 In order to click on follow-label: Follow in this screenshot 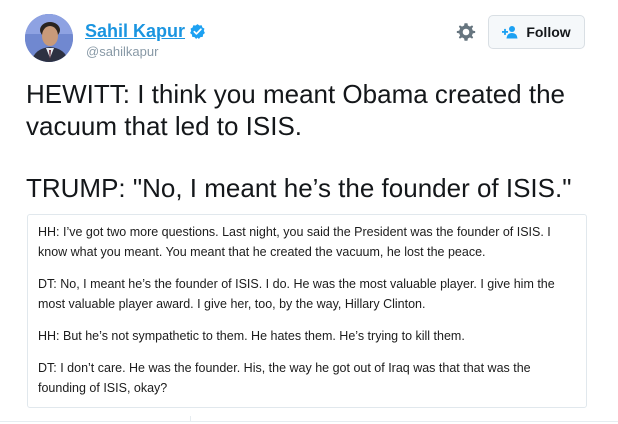, I will do `click(548, 32)`.